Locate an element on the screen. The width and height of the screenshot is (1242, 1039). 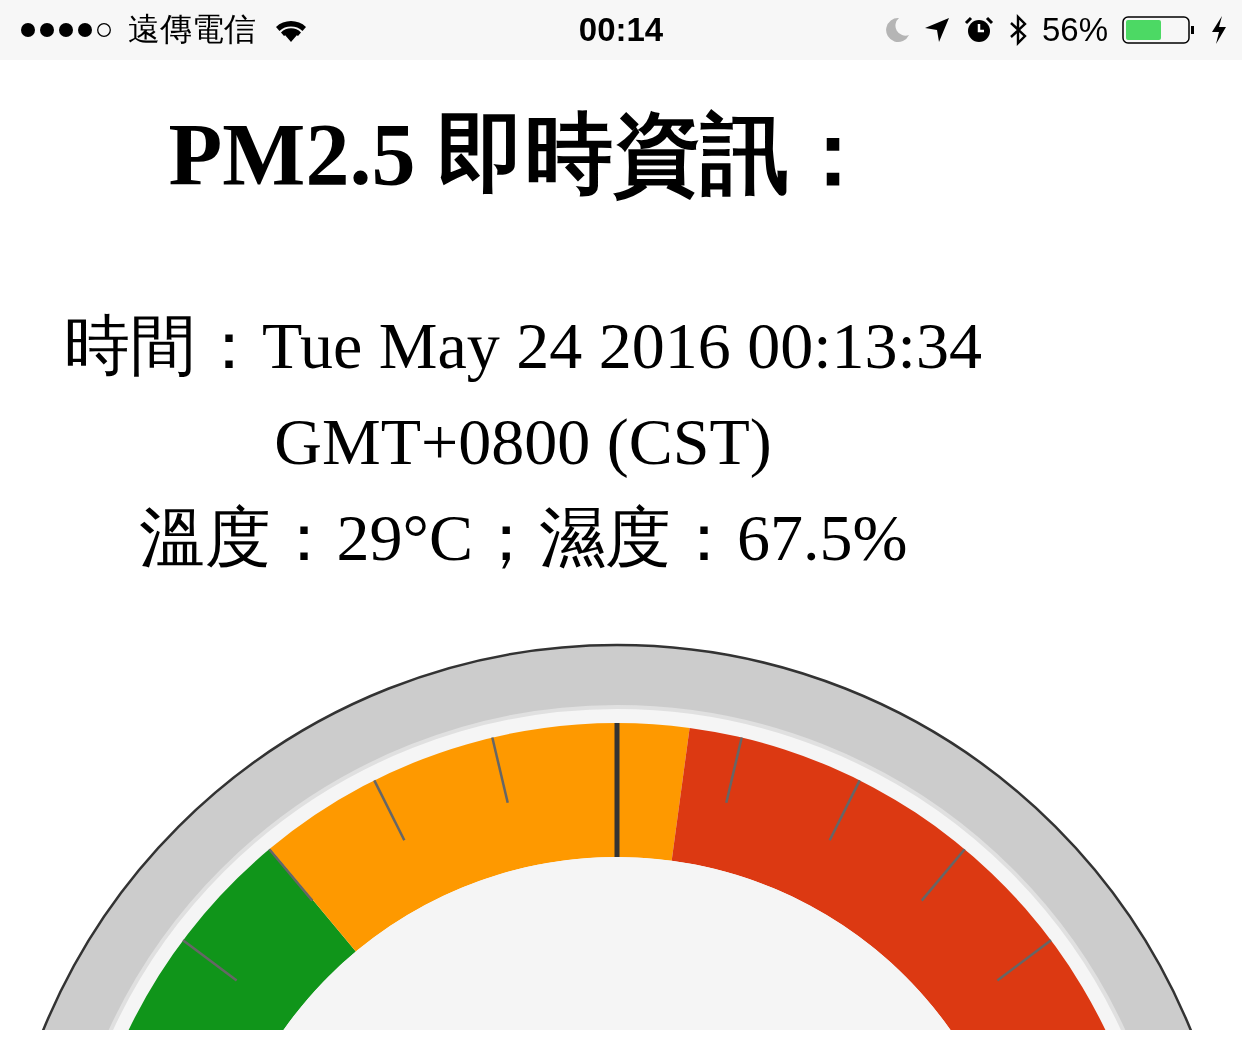
charging-bolt-icon is located at coordinates (1219, 30).